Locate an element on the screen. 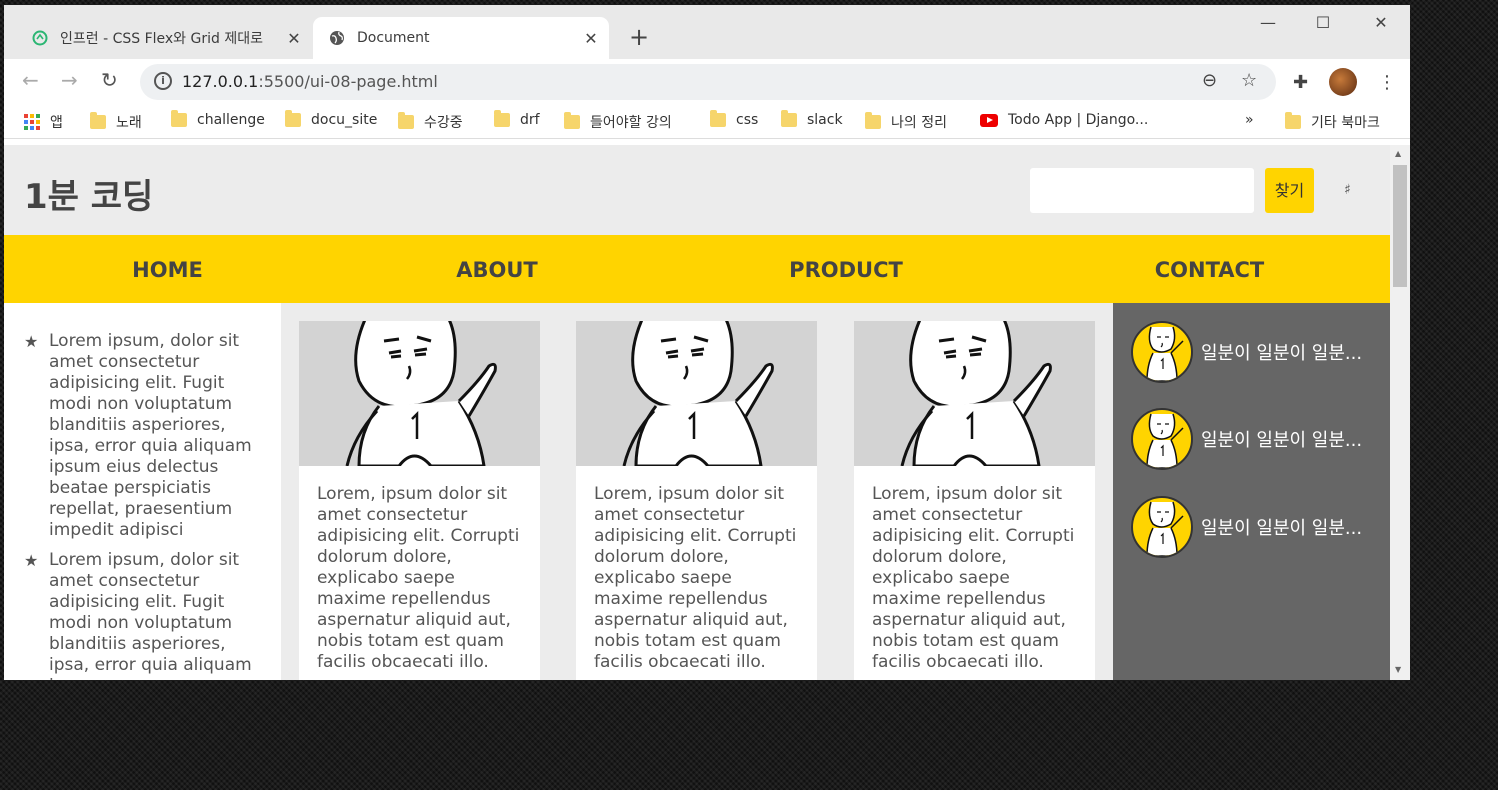 This screenshot has height=790, width=1498. main-nav: HOME ABOUT PRODUCT CONTACT is located at coordinates (697, 269).